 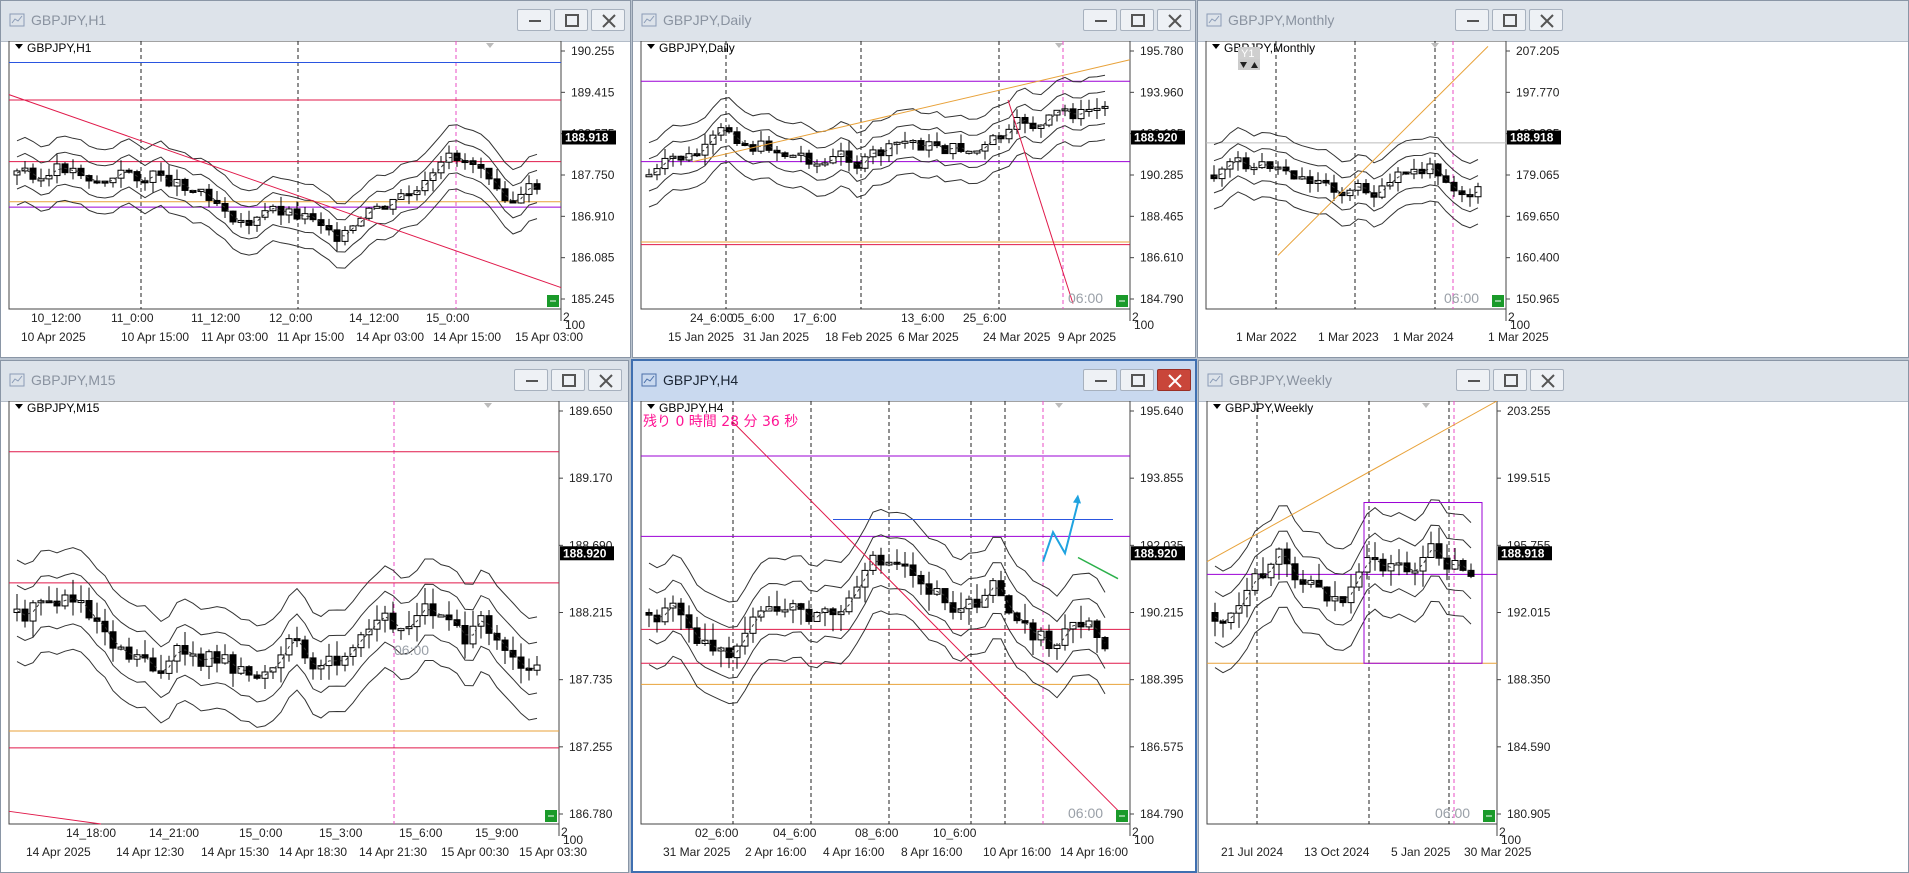 What do you see at coordinates (497, 833) in the screenshot?
I see `time-tick-label-top: 15_9:00` at bounding box center [497, 833].